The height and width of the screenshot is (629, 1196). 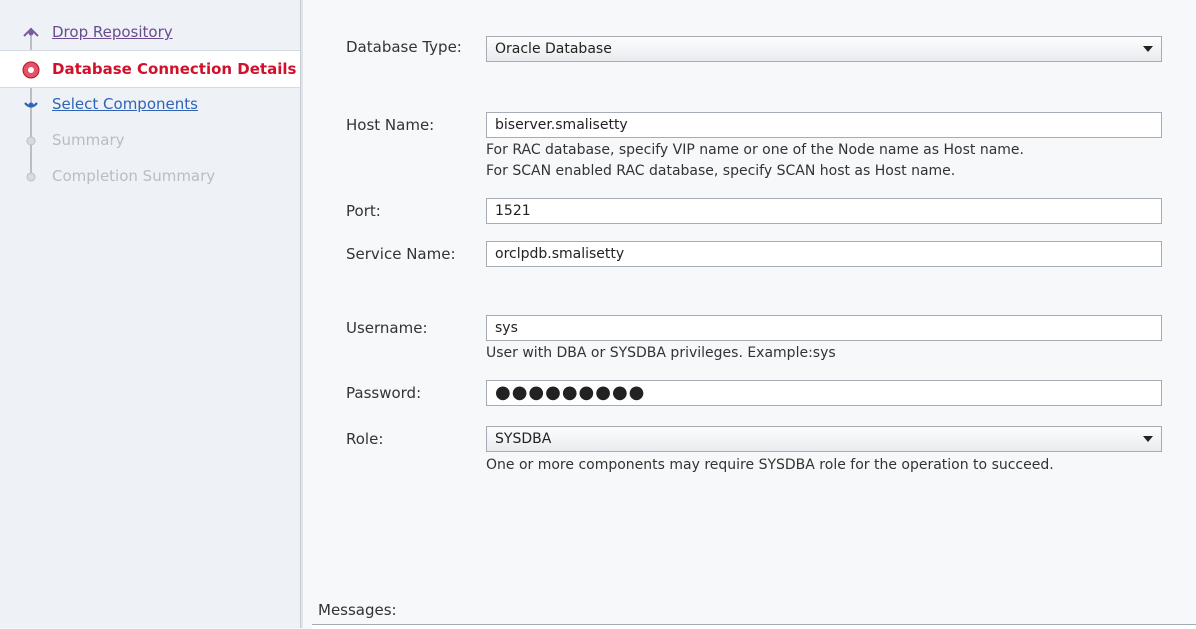 What do you see at coordinates (363, 211) in the screenshot?
I see `port-label: Port:` at bounding box center [363, 211].